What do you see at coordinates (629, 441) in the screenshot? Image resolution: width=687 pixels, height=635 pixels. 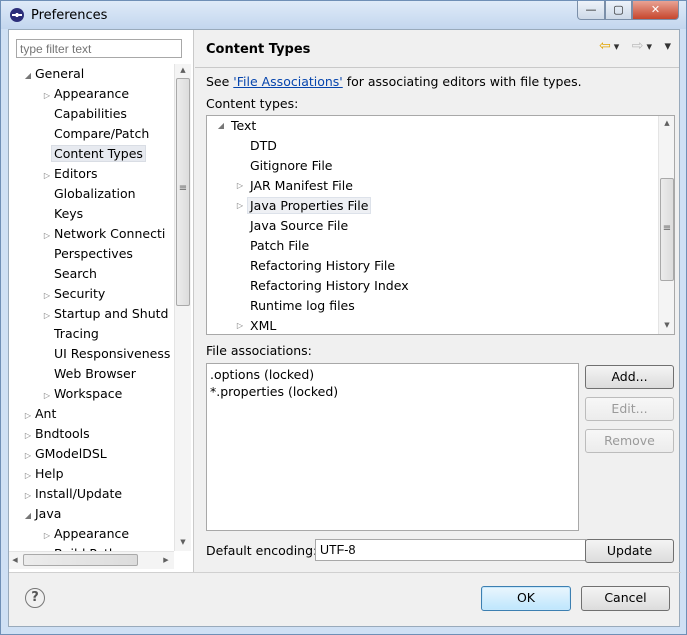 I see `remove-button: Remove` at bounding box center [629, 441].